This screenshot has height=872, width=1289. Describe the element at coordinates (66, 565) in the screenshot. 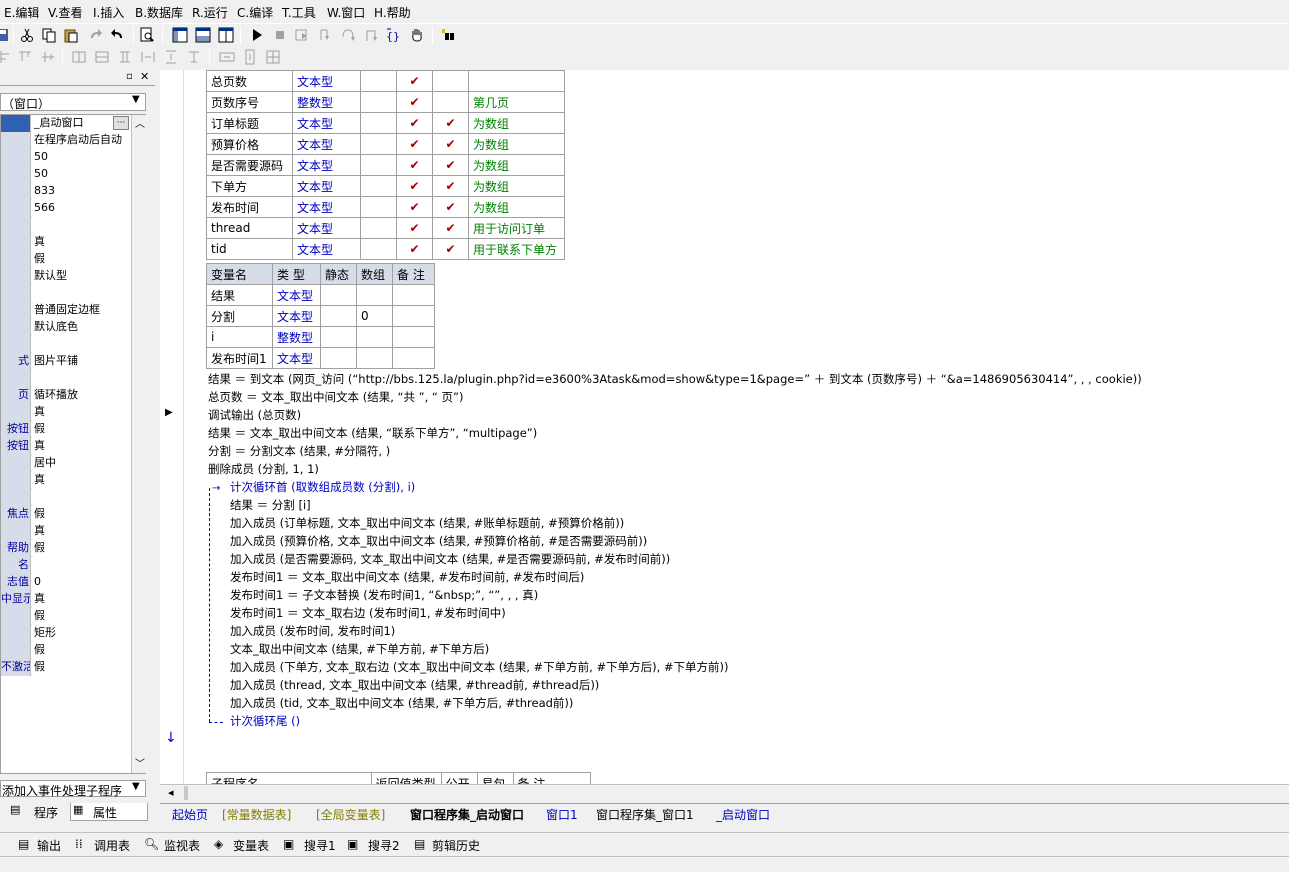

I see `property-row: 名` at that location.